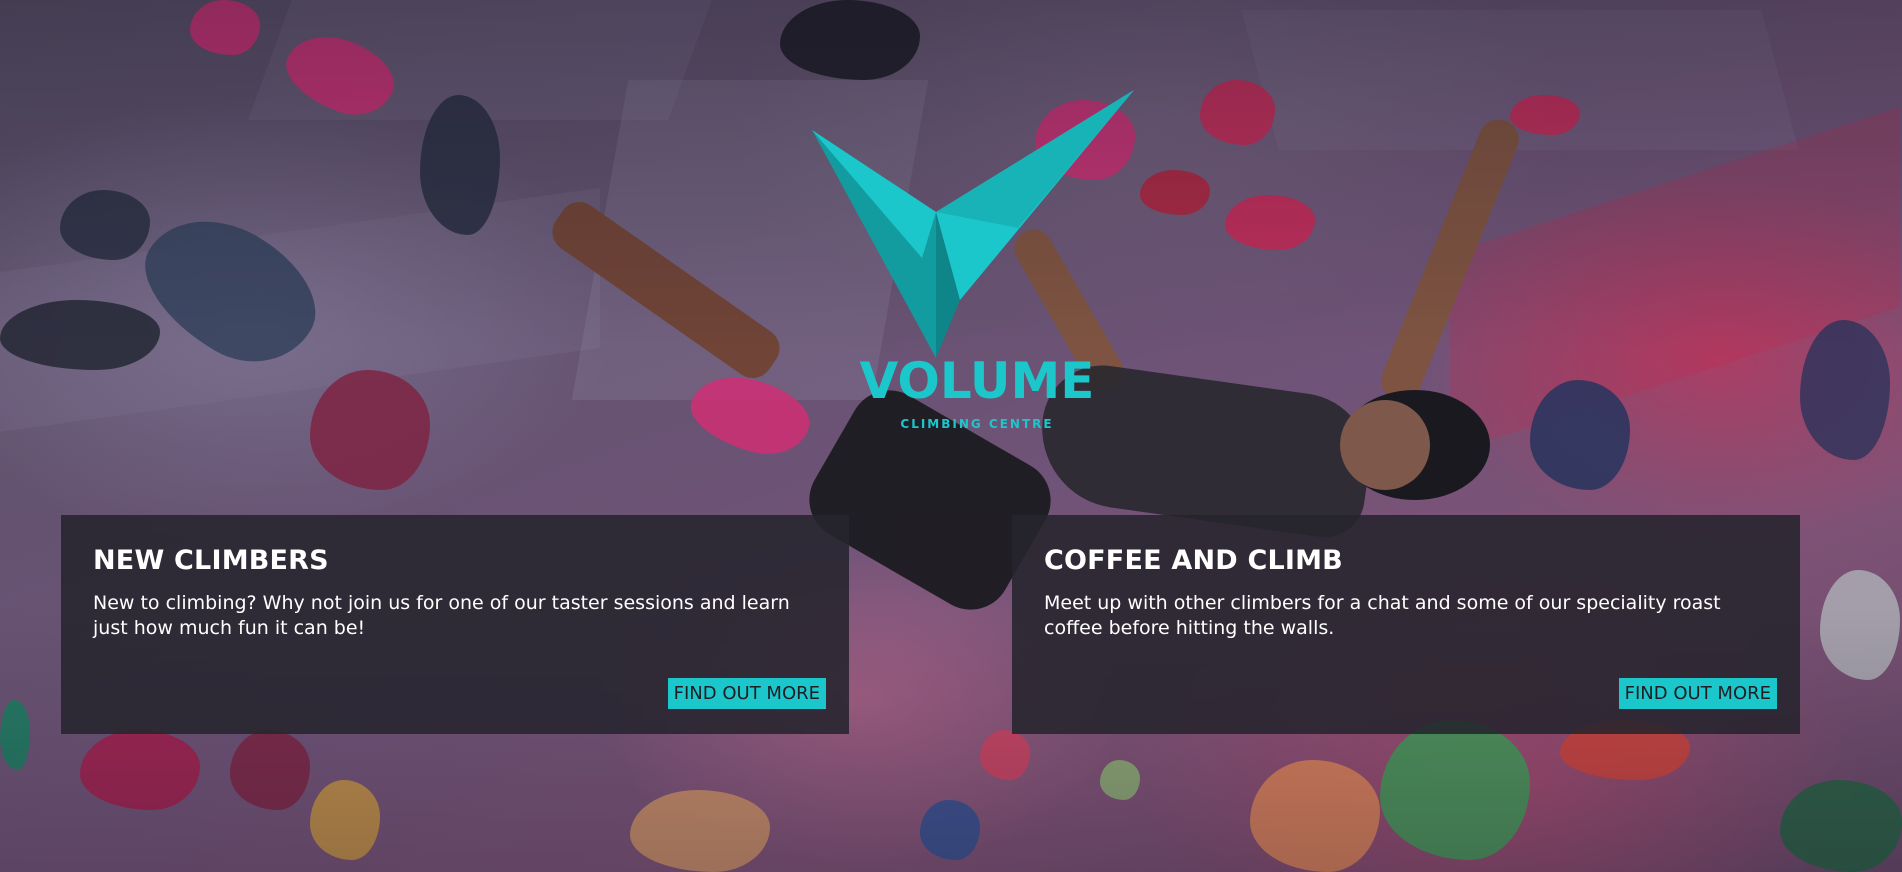  Describe the element at coordinates (1193, 560) in the screenshot. I see `card-title: COFFEE AND CLIMB` at that location.